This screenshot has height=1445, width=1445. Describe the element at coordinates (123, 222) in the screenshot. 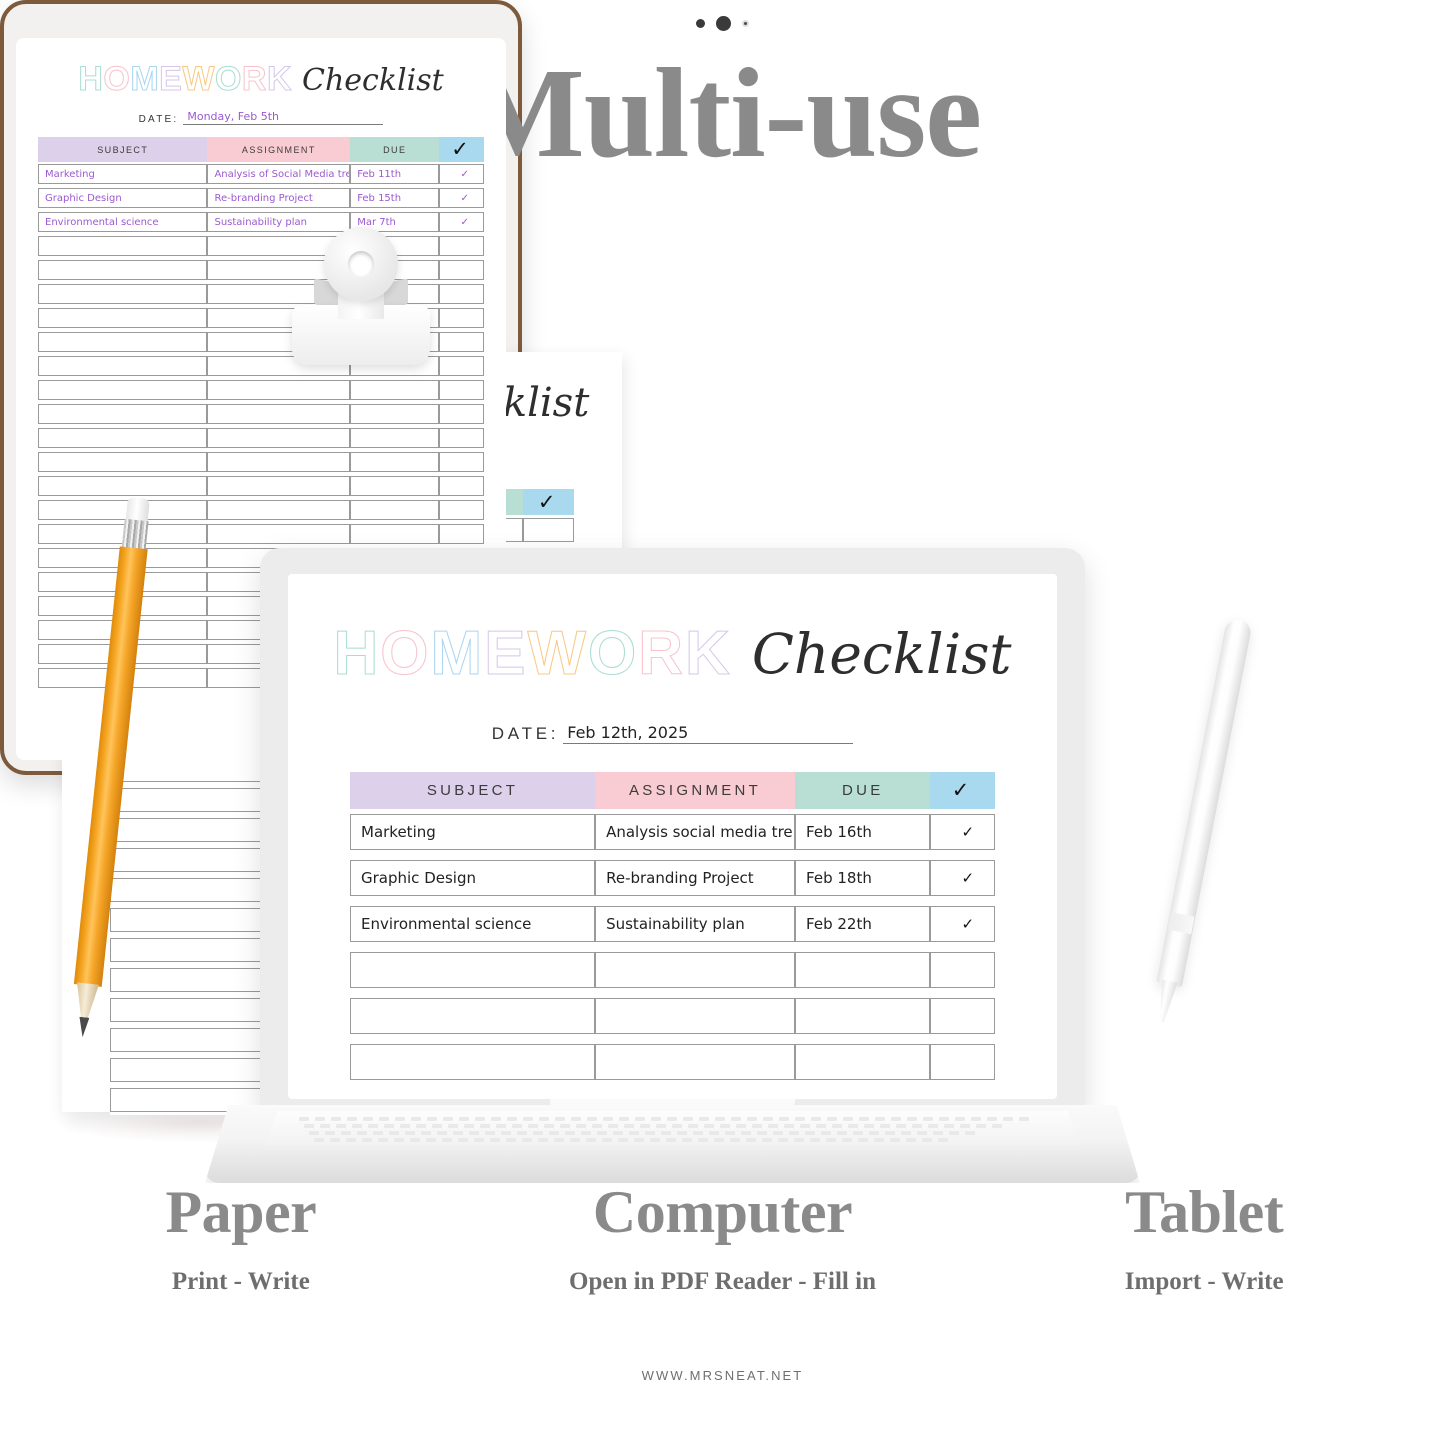

I see `tablet-cell-subject: Environmental science` at that location.